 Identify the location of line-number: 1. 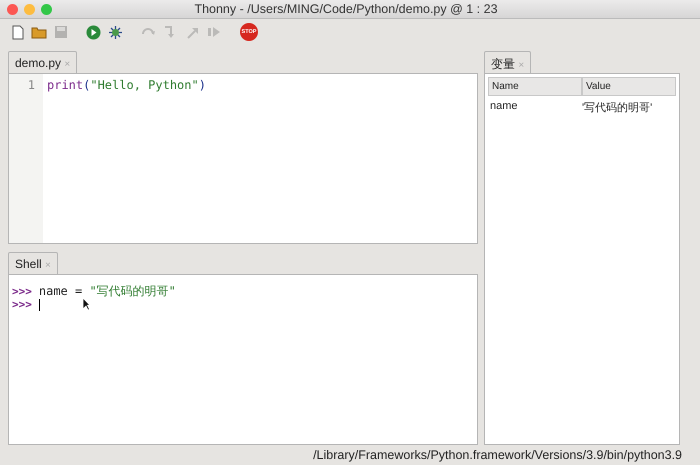
(31, 85).